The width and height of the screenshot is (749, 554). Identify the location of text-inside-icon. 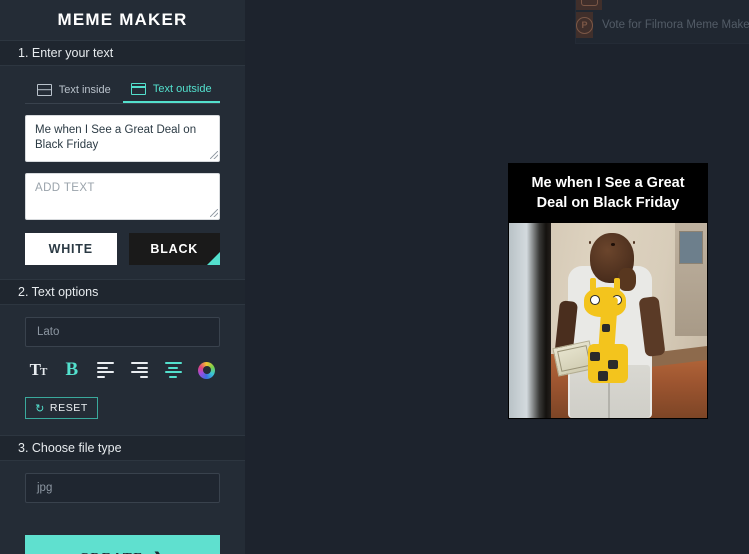
(44, 89).